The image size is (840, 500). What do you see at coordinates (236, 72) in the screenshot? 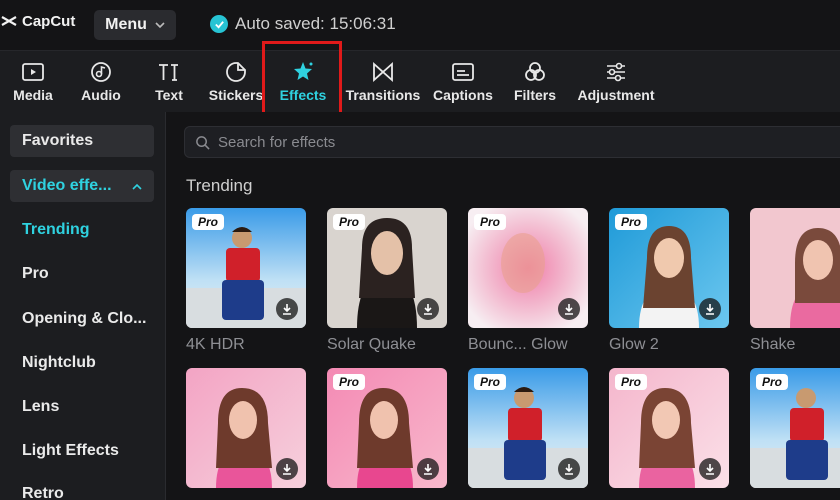
I see `stickers-icon` at bounding box center [236, 72].